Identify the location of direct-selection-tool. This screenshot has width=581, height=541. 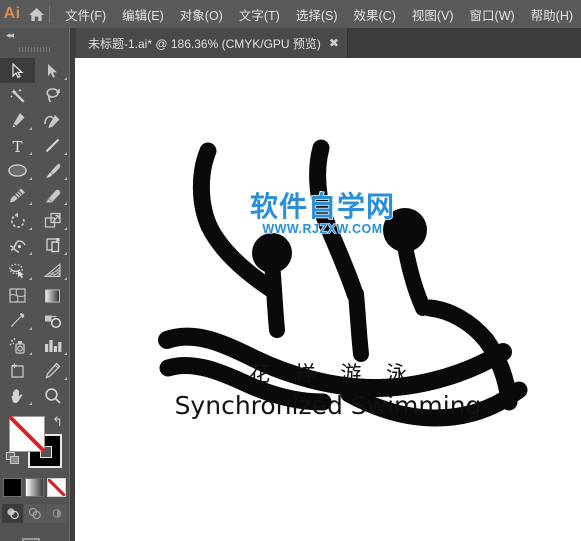
(52, 70).